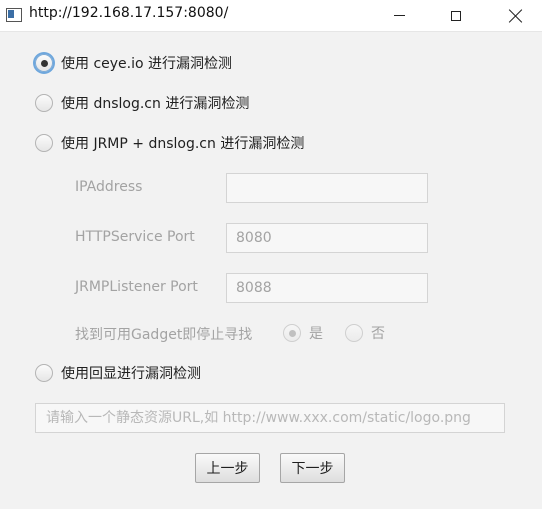 Image resolution: width=542 pixels, height=509 pixels. I want to click on next-step-button: 下一步, so click(312, 468).